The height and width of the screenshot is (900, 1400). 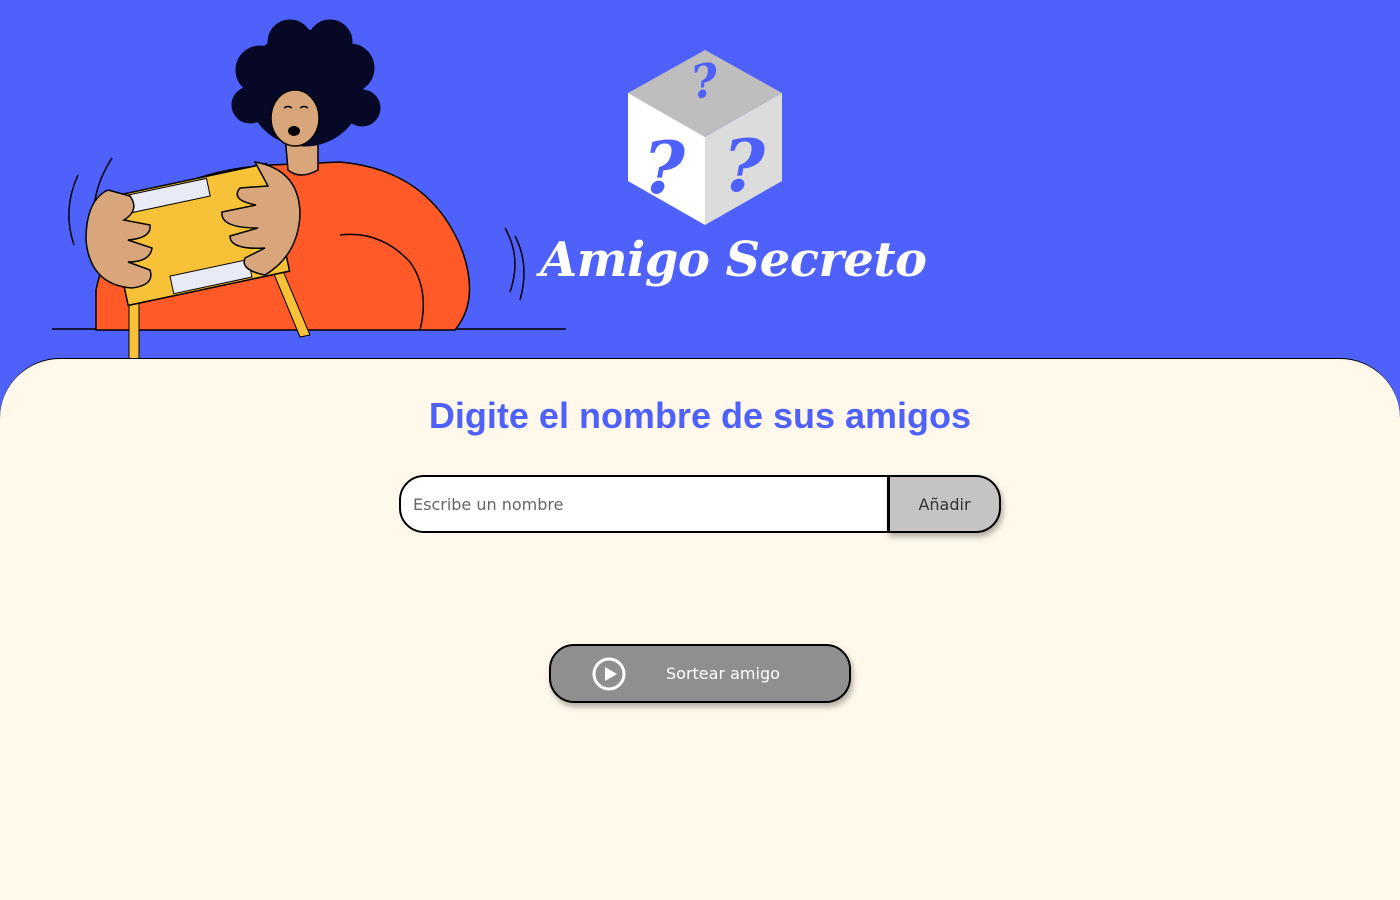 I want to click on mystery-cube-icon: ? ? ?, so click(x=705, y=137).